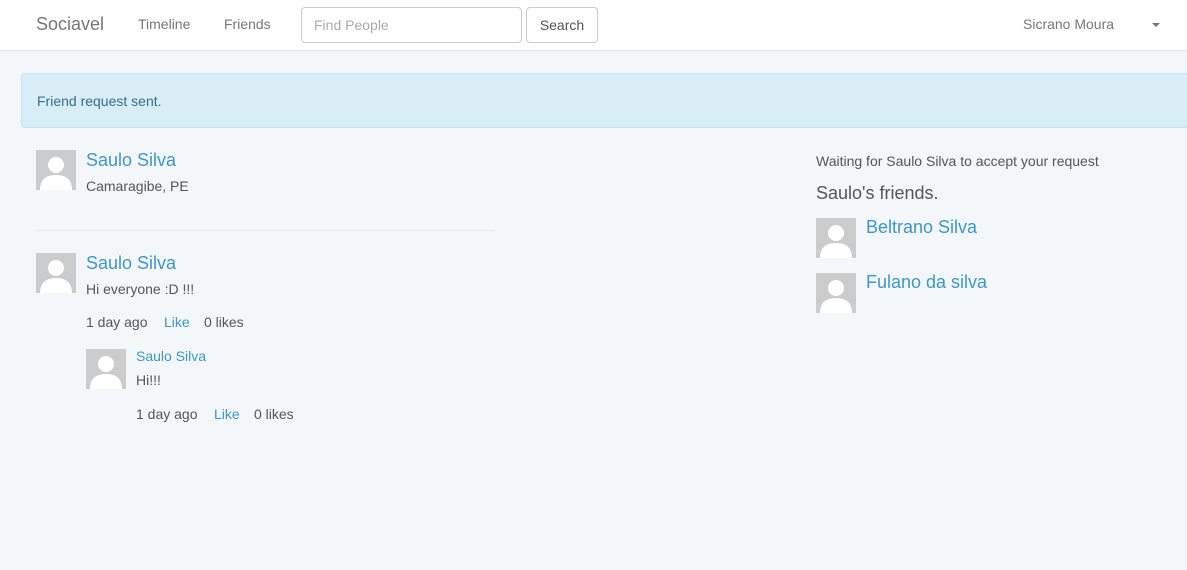 Image resolution: width=1187 pixels, height=570 pixels. Describe the element at coordinates (131, 160) in the screenshot. I see `profile-name-link: Saulo Silva` at that location.